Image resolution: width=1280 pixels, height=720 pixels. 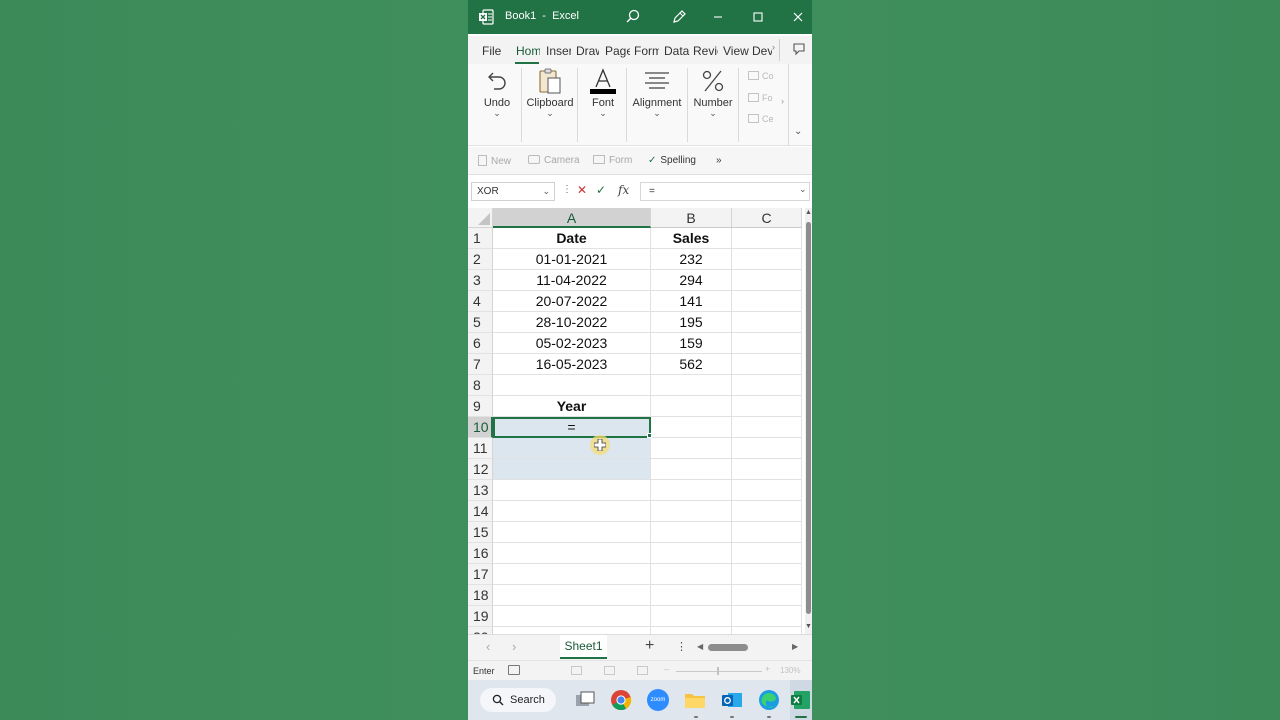 I want to click on insert-function-icon: fx, so click(x=623, y=190).